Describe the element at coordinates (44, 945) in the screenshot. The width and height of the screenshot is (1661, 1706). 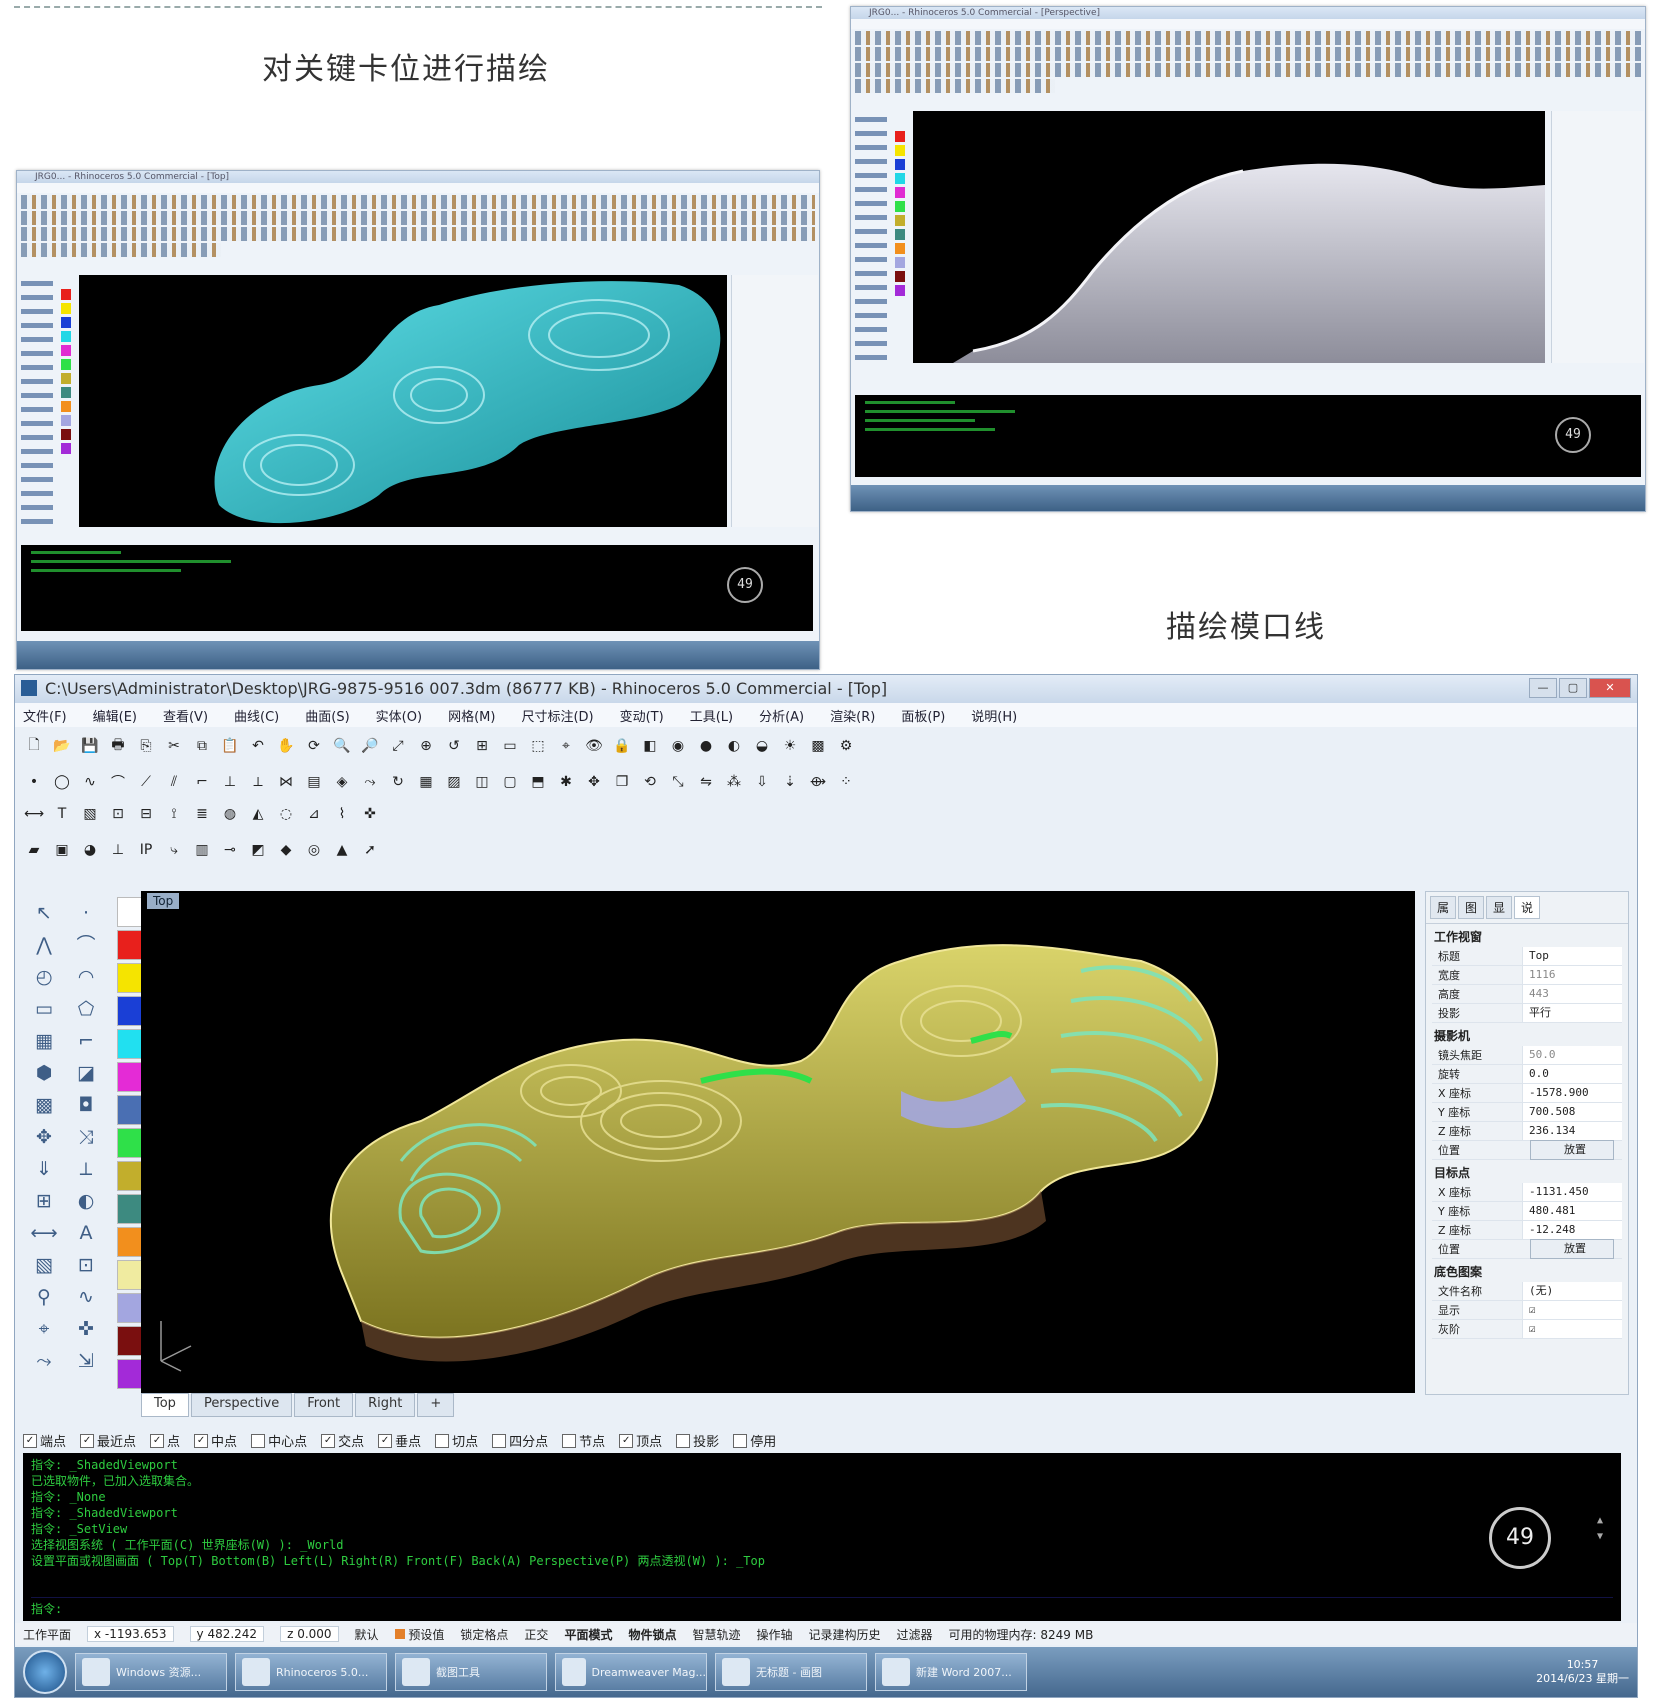
I see `polyline-tool-icon: ⋀` at that location.